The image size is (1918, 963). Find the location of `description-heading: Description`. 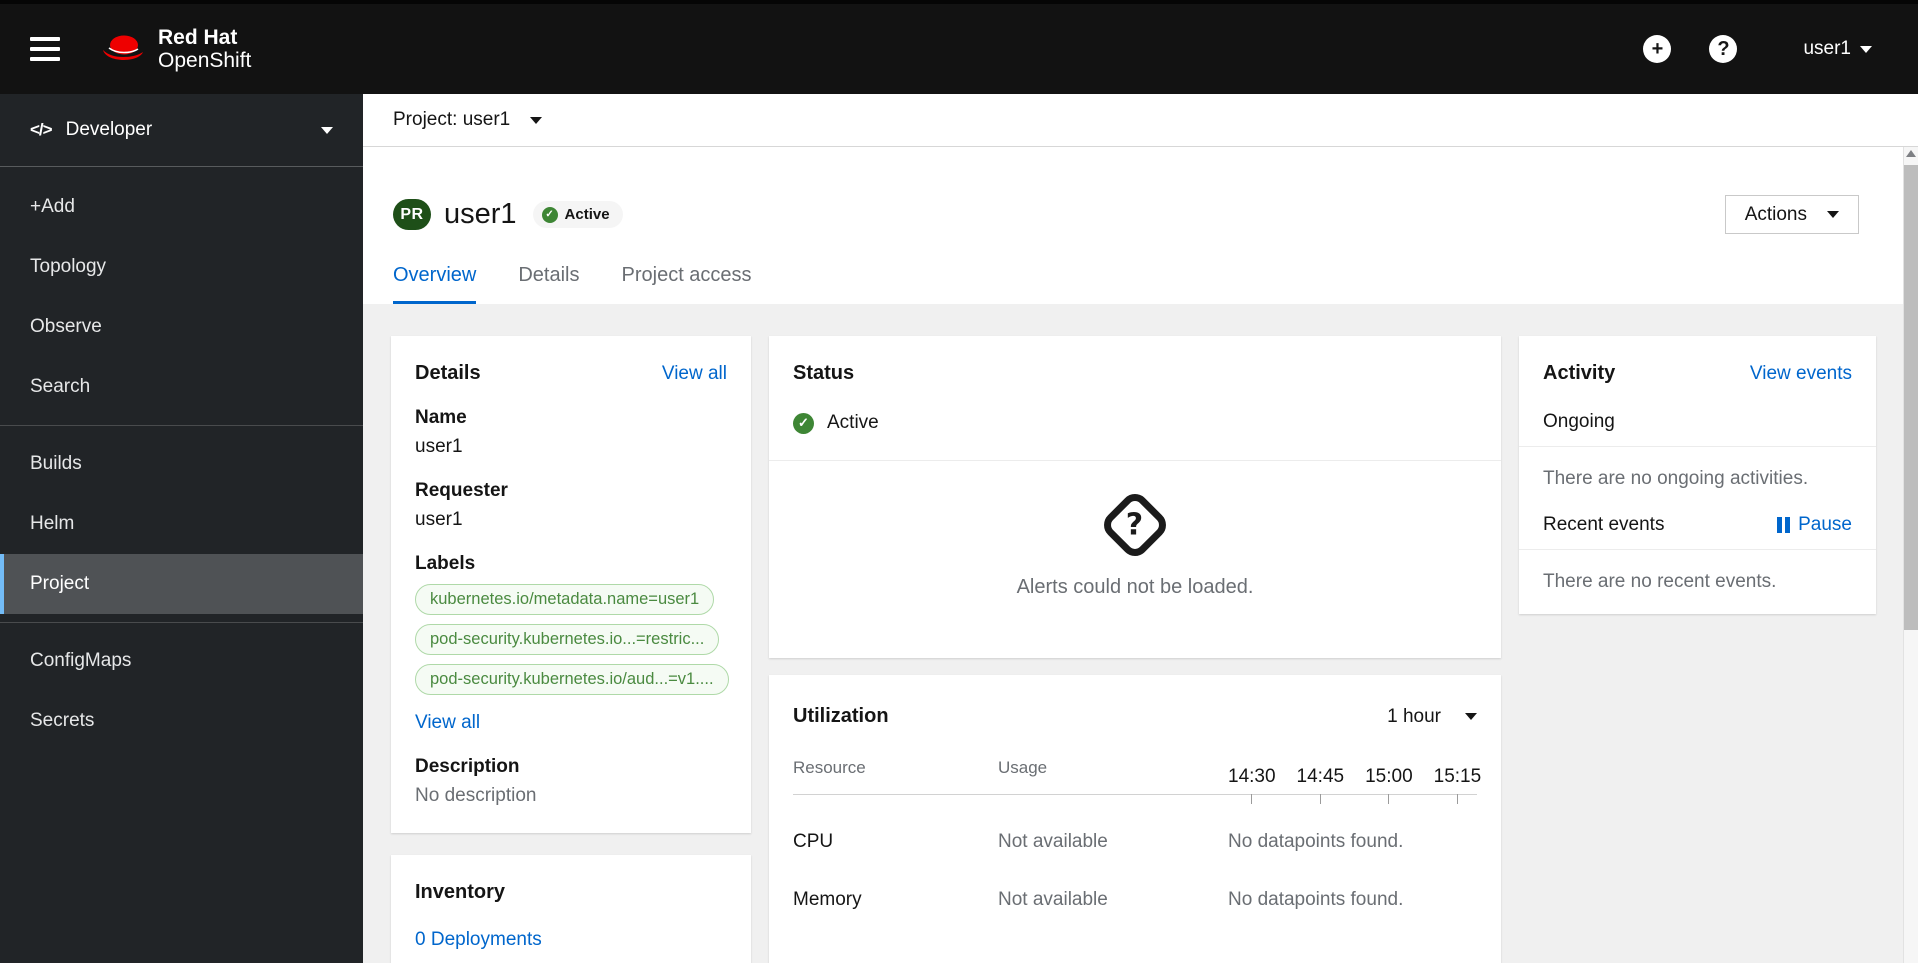

description-heading: Description is located at coordinates (467, 766).